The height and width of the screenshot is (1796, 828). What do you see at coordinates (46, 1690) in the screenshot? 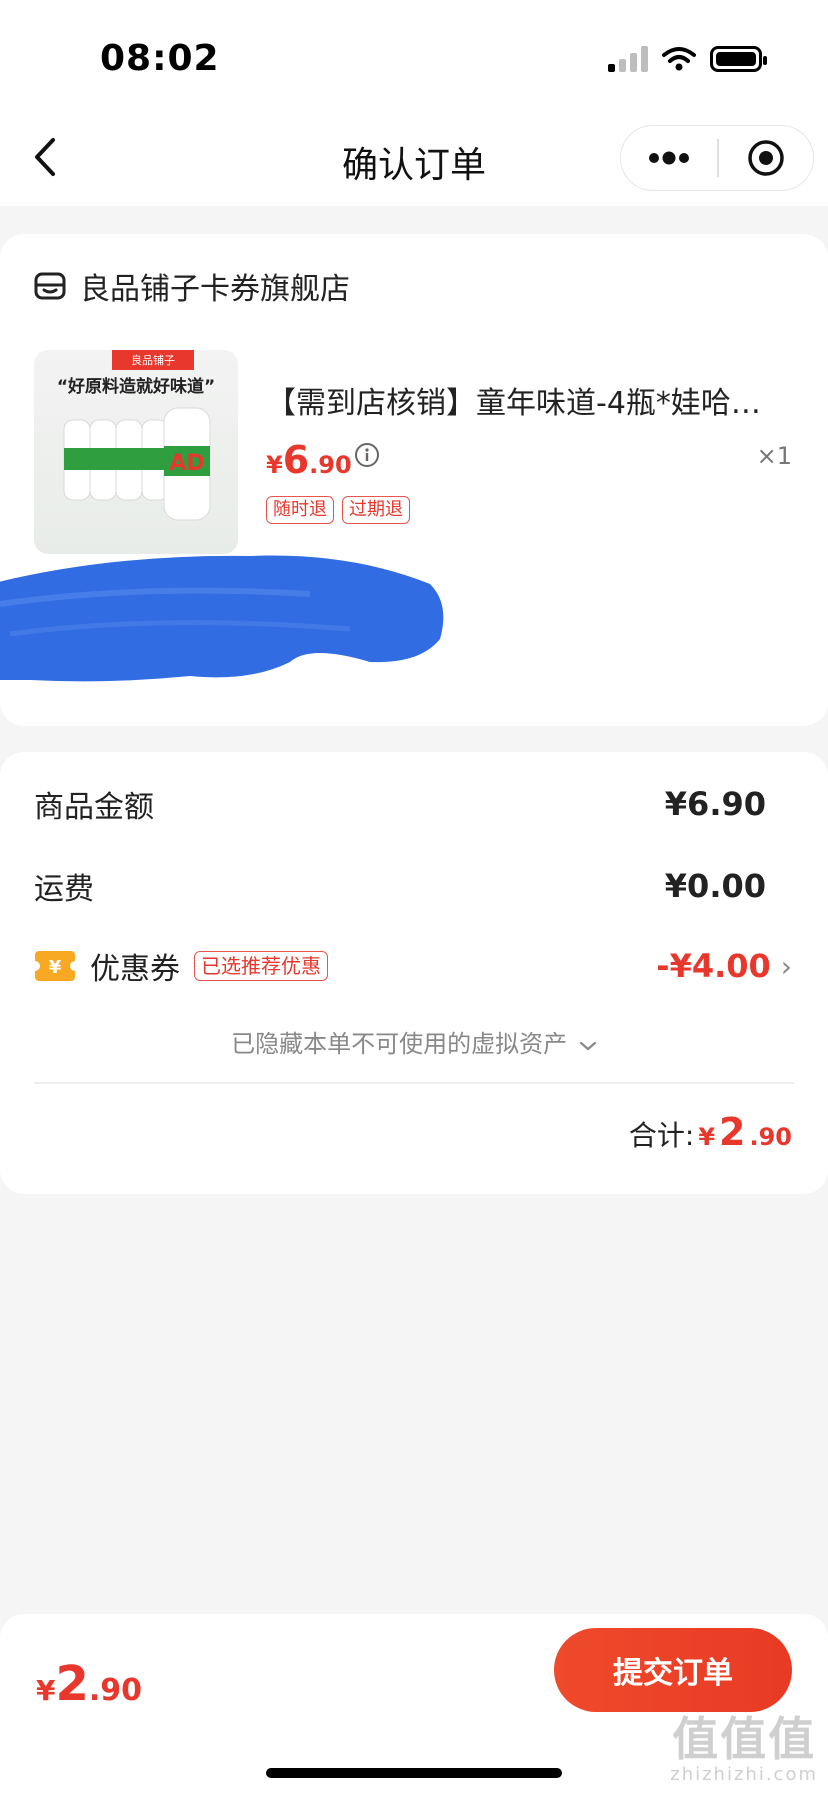
I see `bottom-price-symbol: ¥` at bounding box center [46, 1690].